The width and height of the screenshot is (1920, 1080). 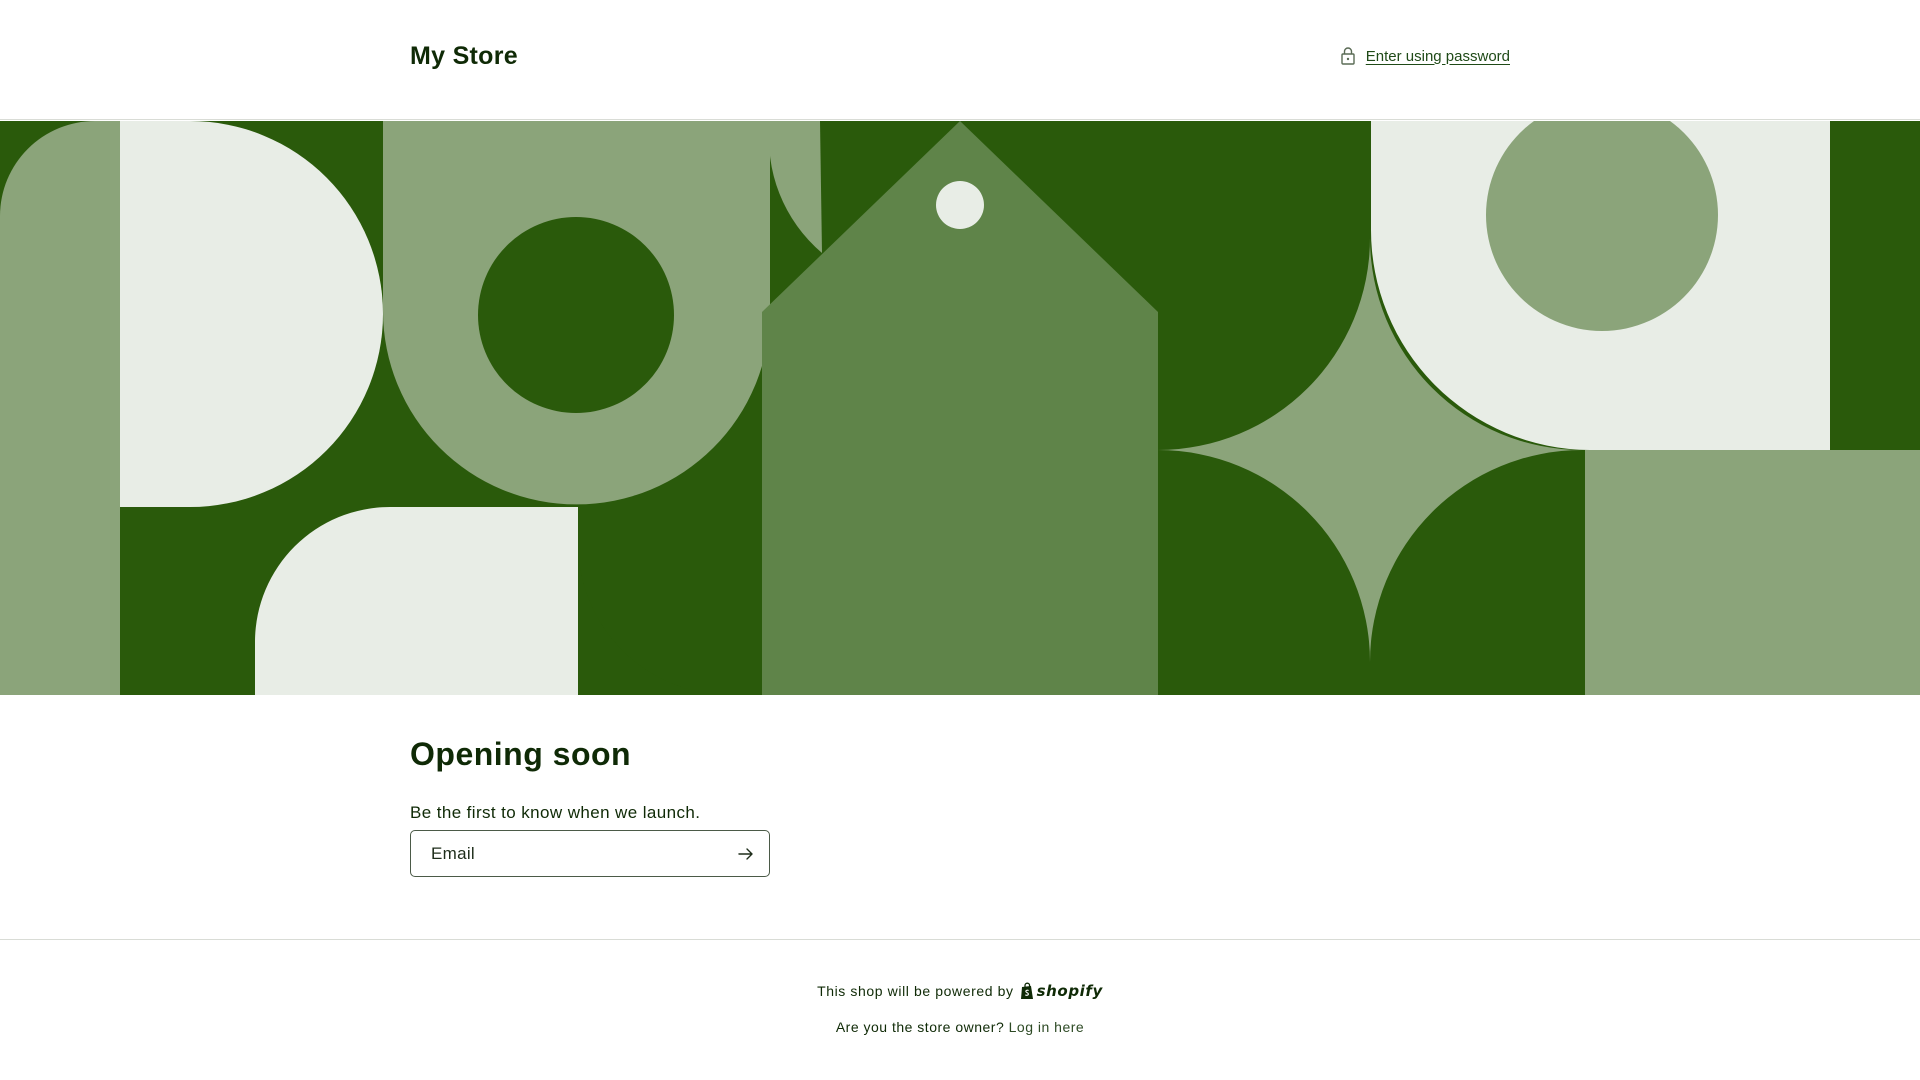 I want to click on shopify-wordmark: shopify, so click(x=1069, y=991).